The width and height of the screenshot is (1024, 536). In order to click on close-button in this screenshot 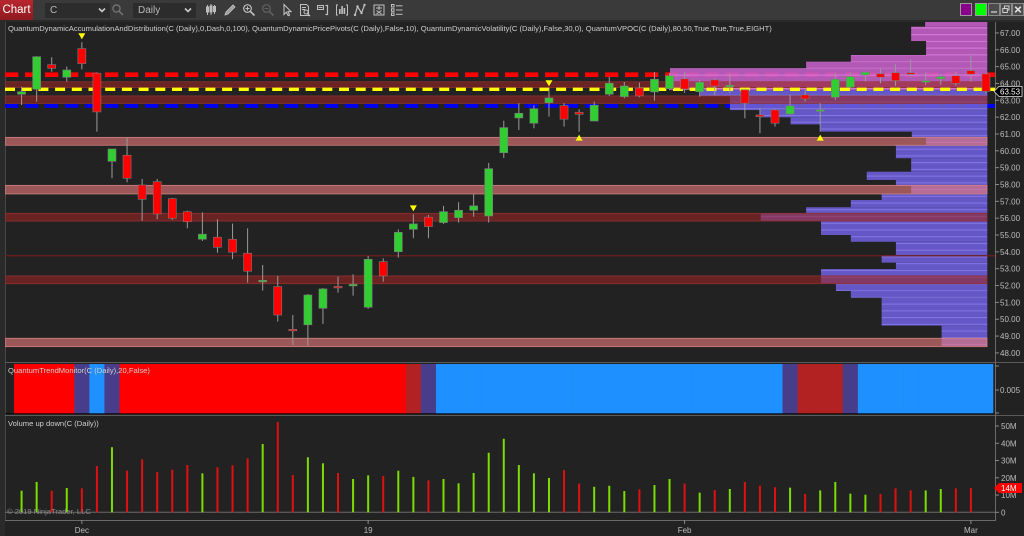, I will do `click(1018, 9)`.